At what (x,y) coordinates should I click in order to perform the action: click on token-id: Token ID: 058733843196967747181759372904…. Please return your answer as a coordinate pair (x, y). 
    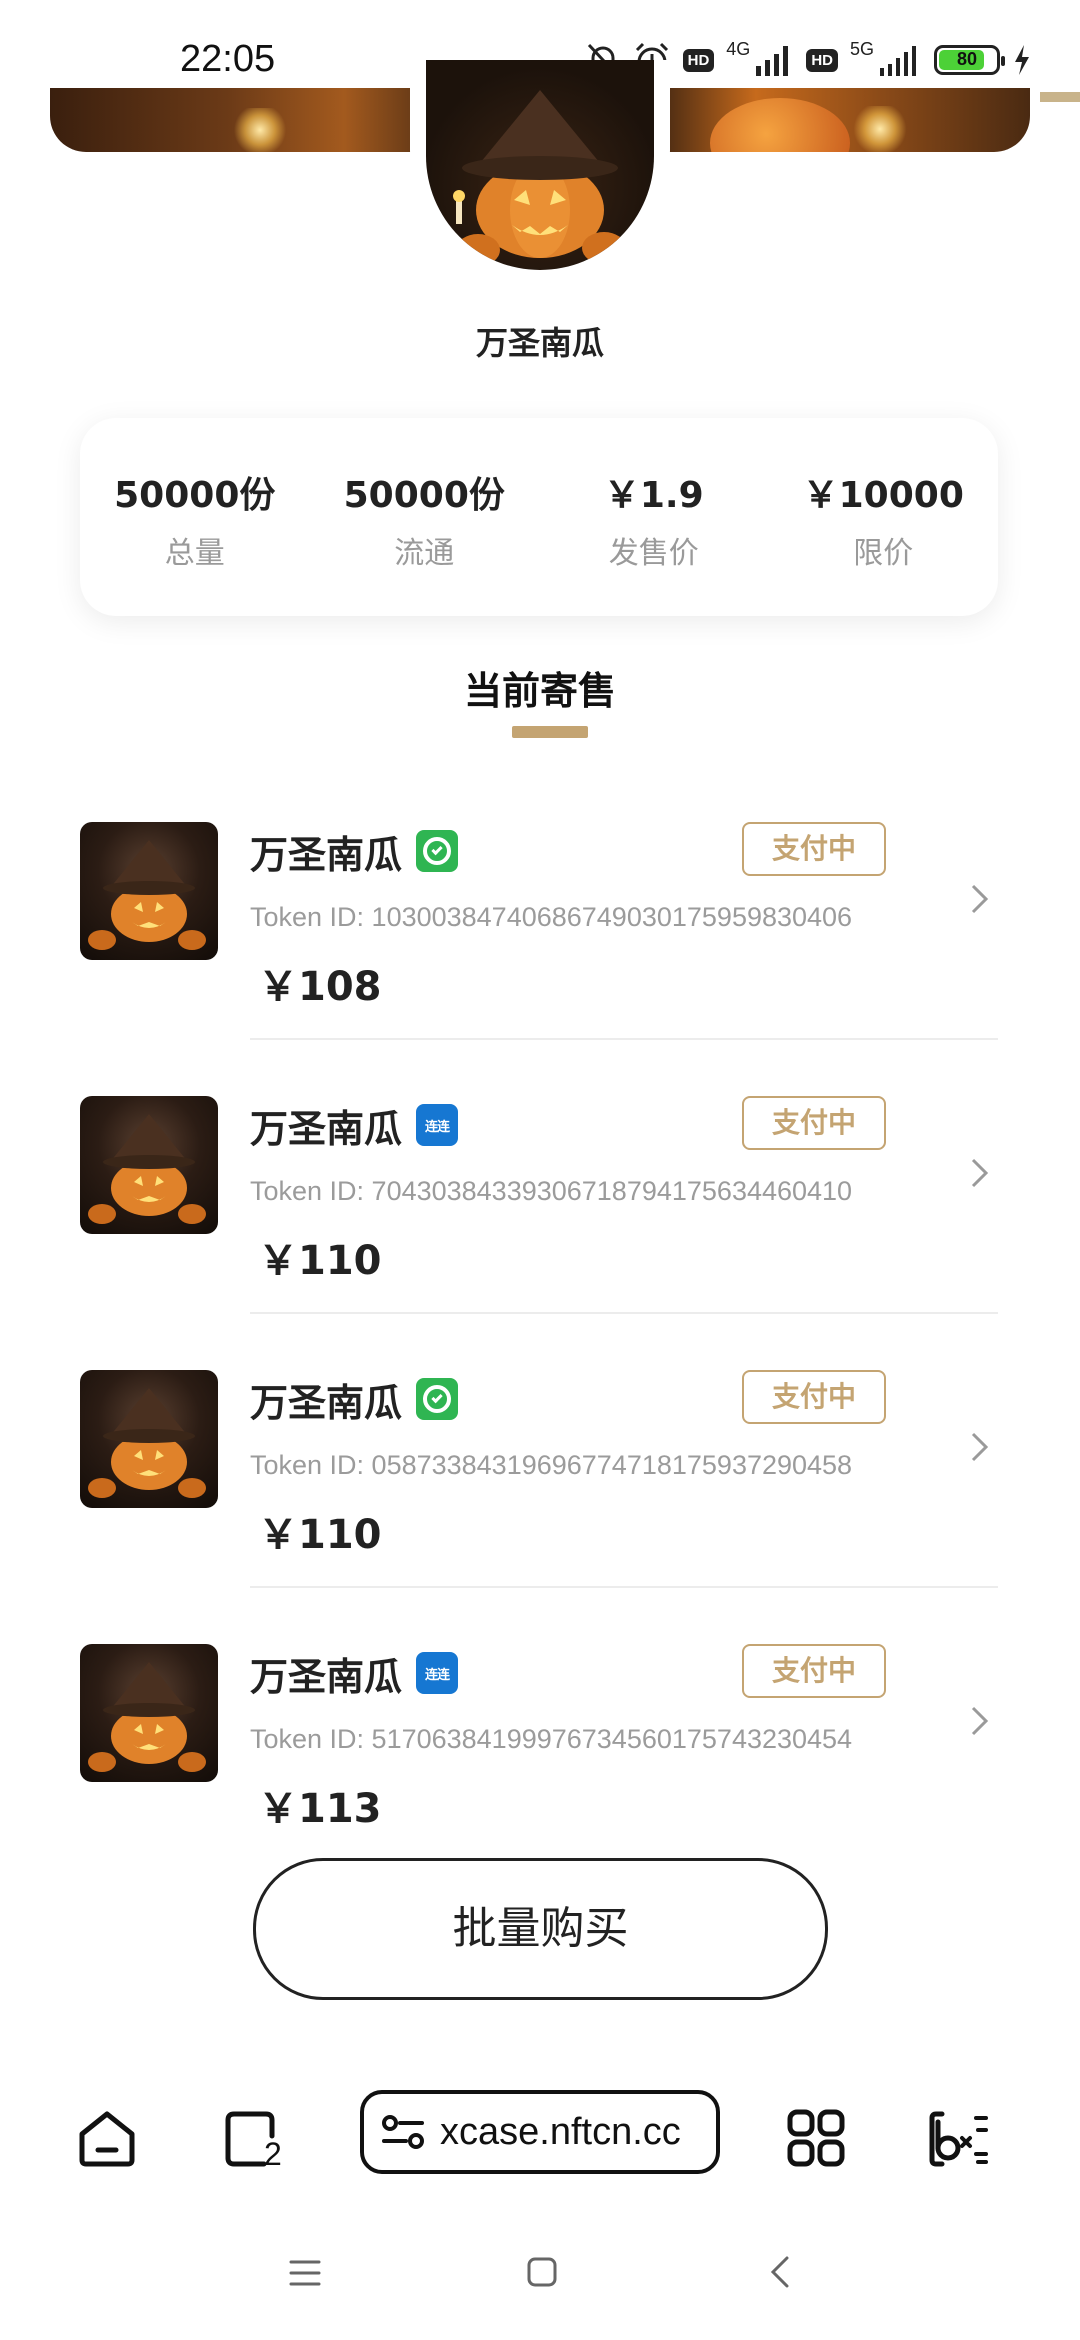
    Looking at the image, I should click on (551, 1465).